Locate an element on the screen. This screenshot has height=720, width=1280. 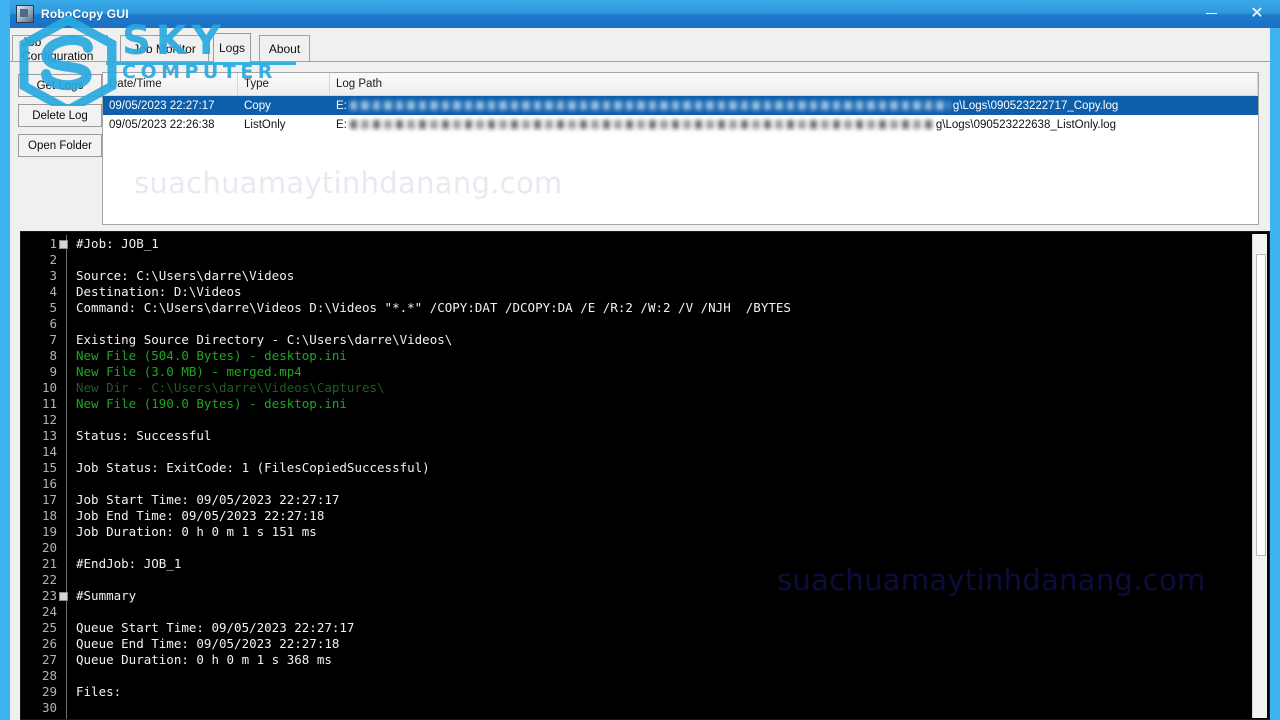
line-number: 9 is located at coordinates (53, 371).